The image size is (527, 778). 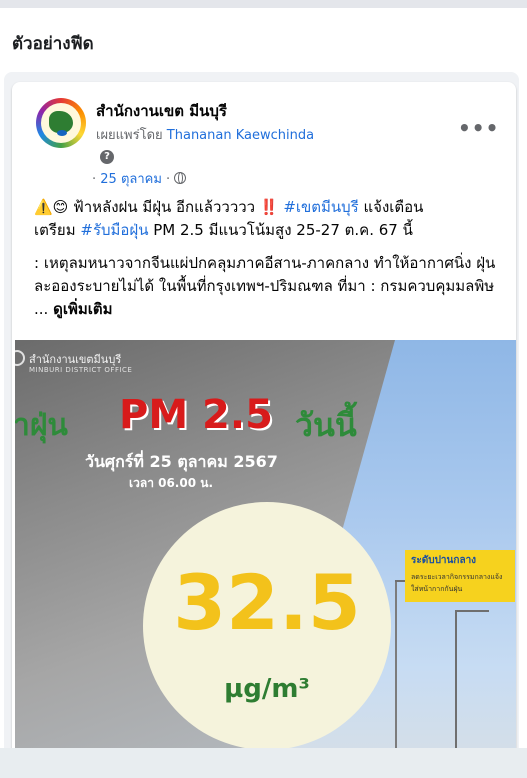 What do you see at coordinates (240, 135) in the screenshot?
I see `publisher-link: Thananan Kaewchinda` at bounding box center [240, 135].